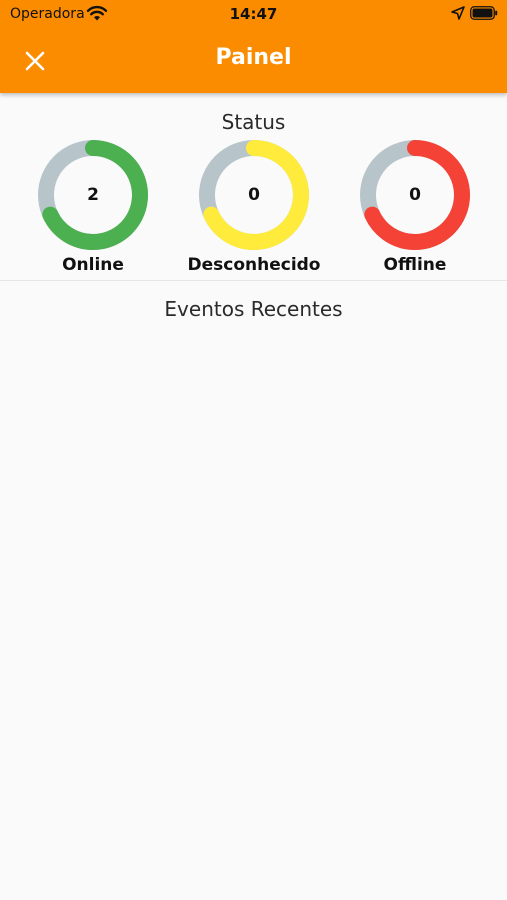 This screenshot has width=507, height=900. I want to click on page-title: Painel, so click(253, 57).